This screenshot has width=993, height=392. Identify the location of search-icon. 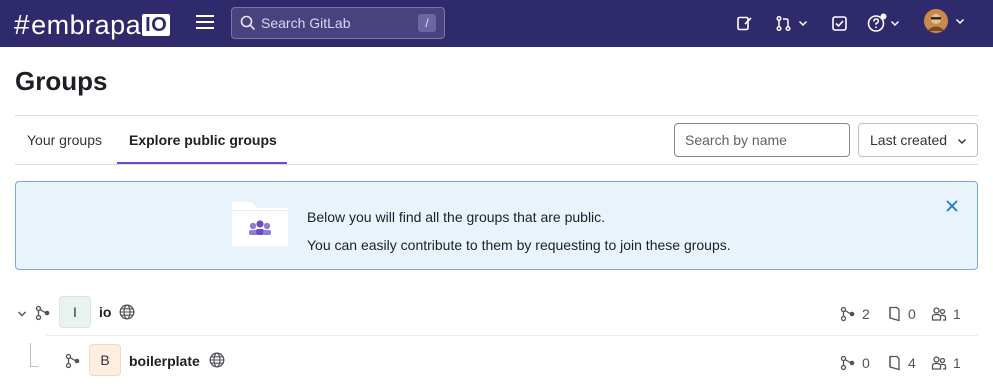
(248, 23).